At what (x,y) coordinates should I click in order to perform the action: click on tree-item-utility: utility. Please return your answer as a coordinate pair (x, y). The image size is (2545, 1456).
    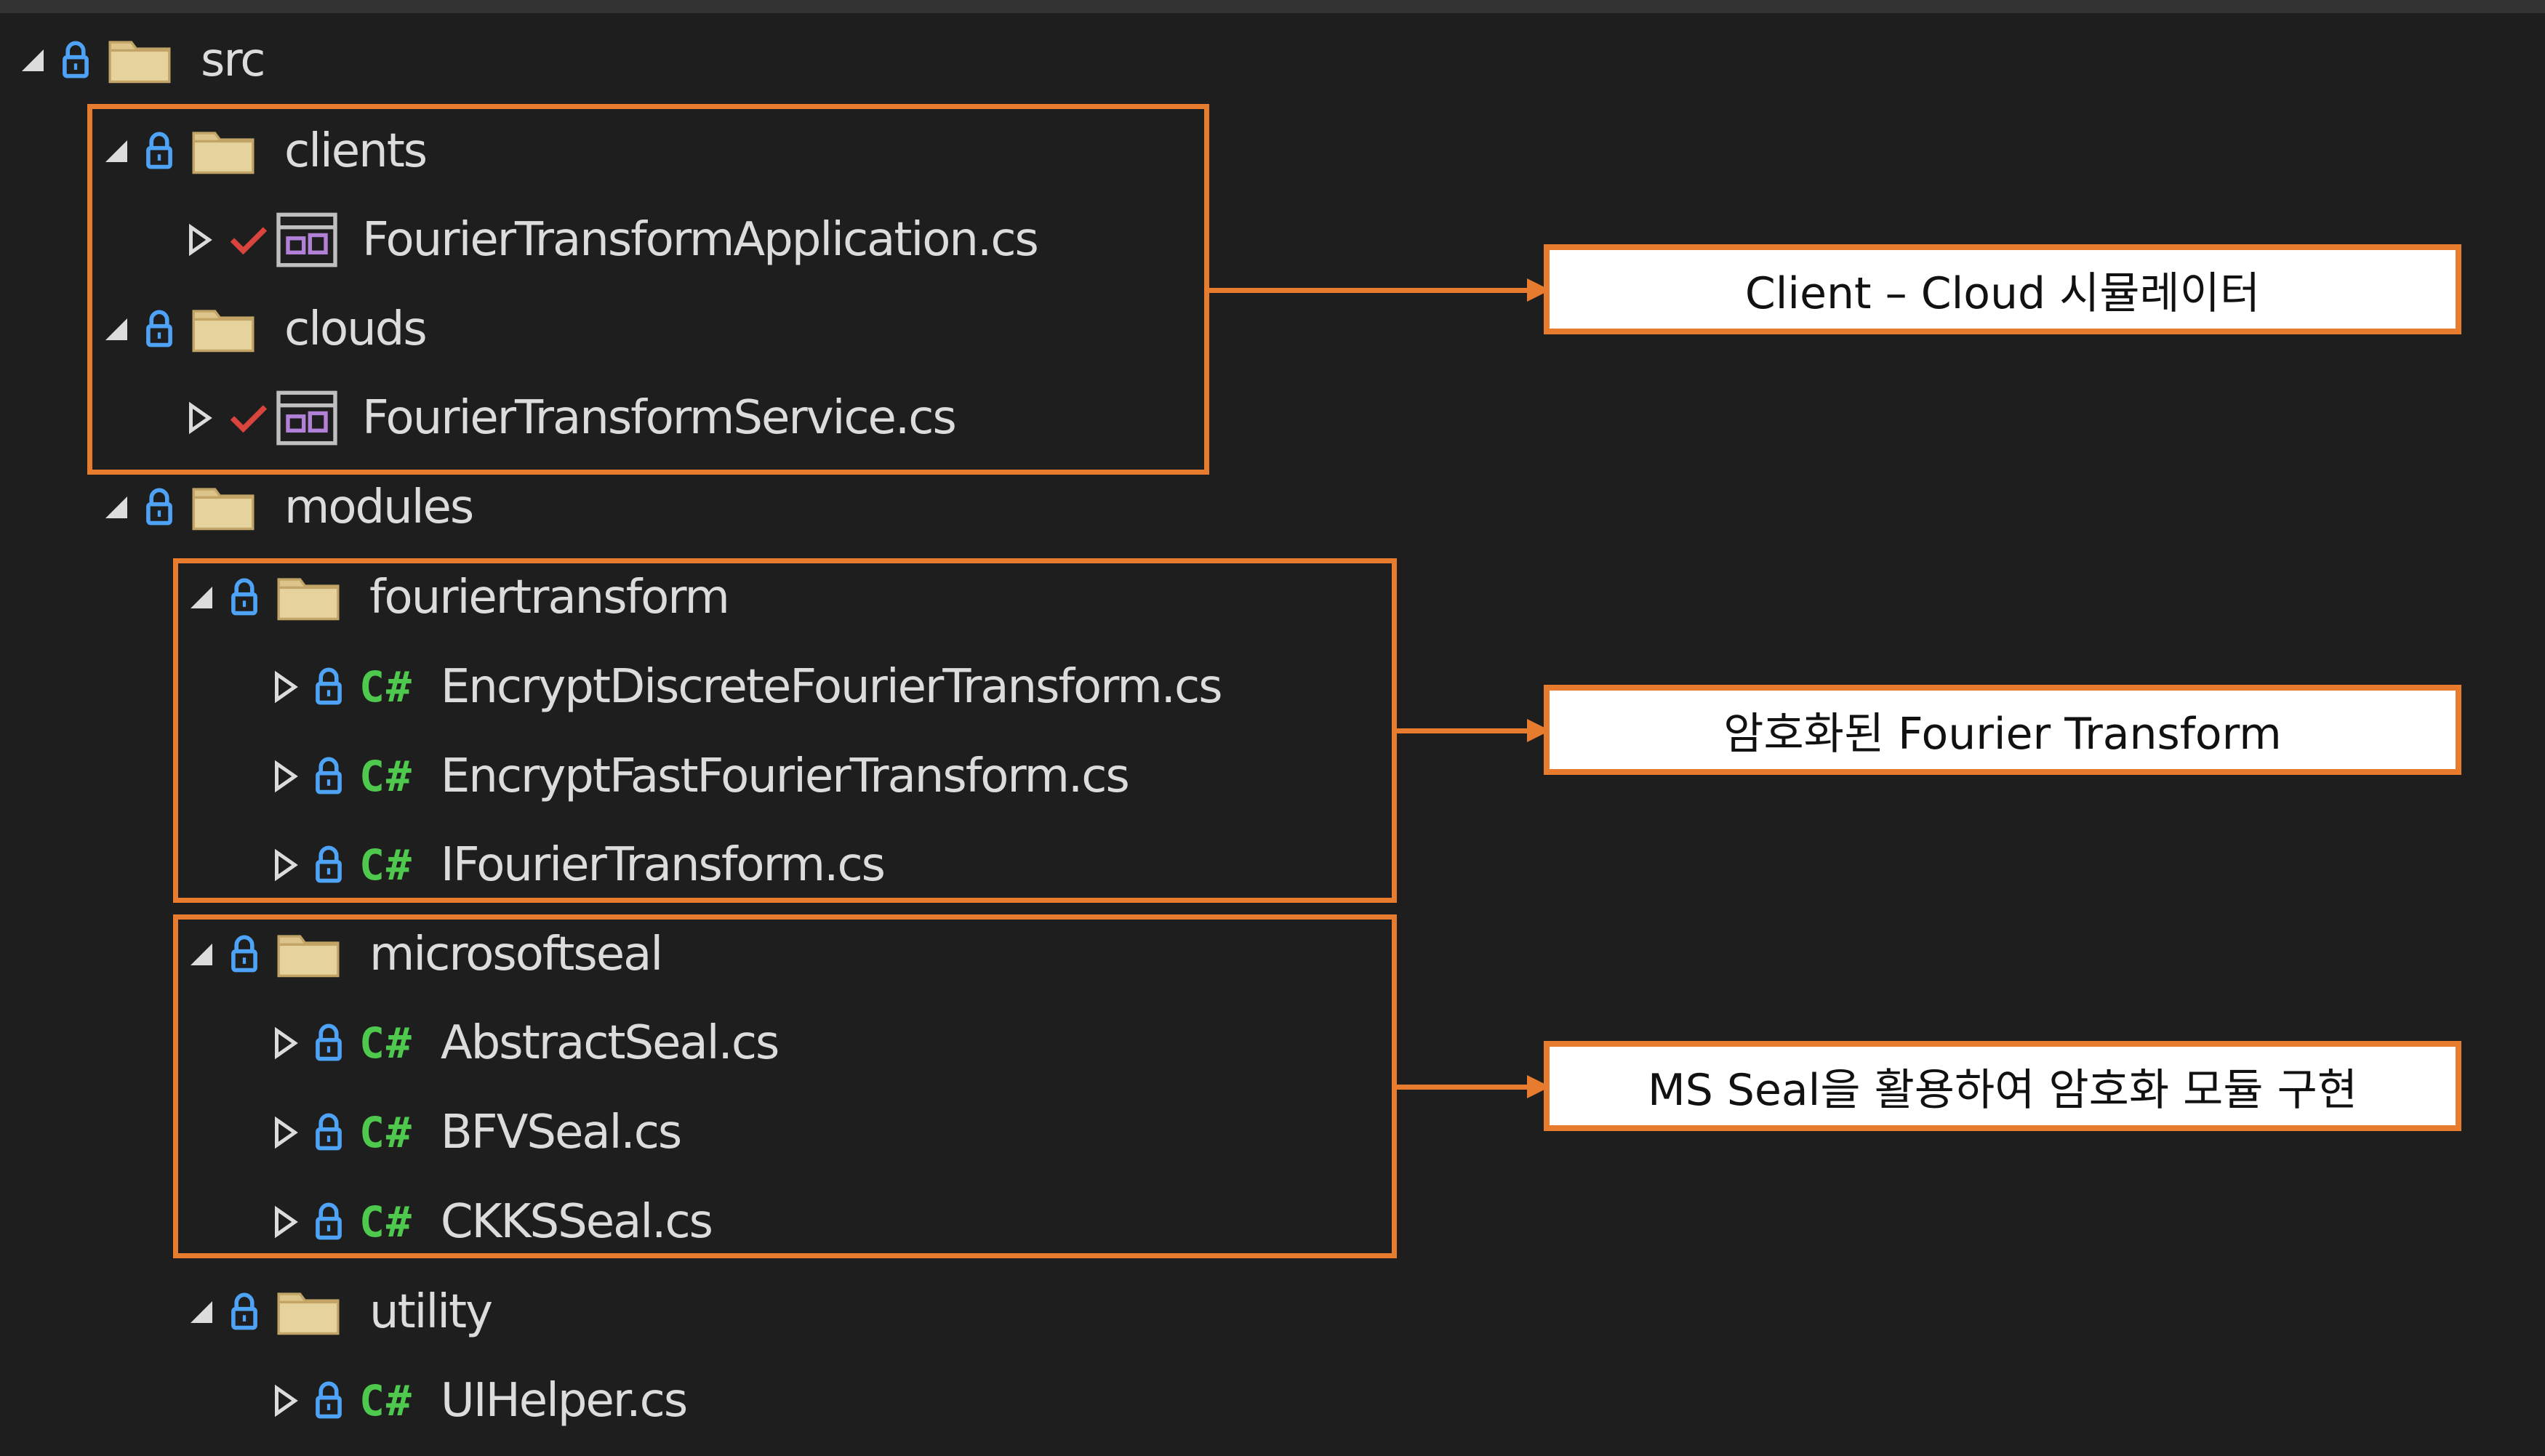
    Looking at the image, I should click on (338, 1312).